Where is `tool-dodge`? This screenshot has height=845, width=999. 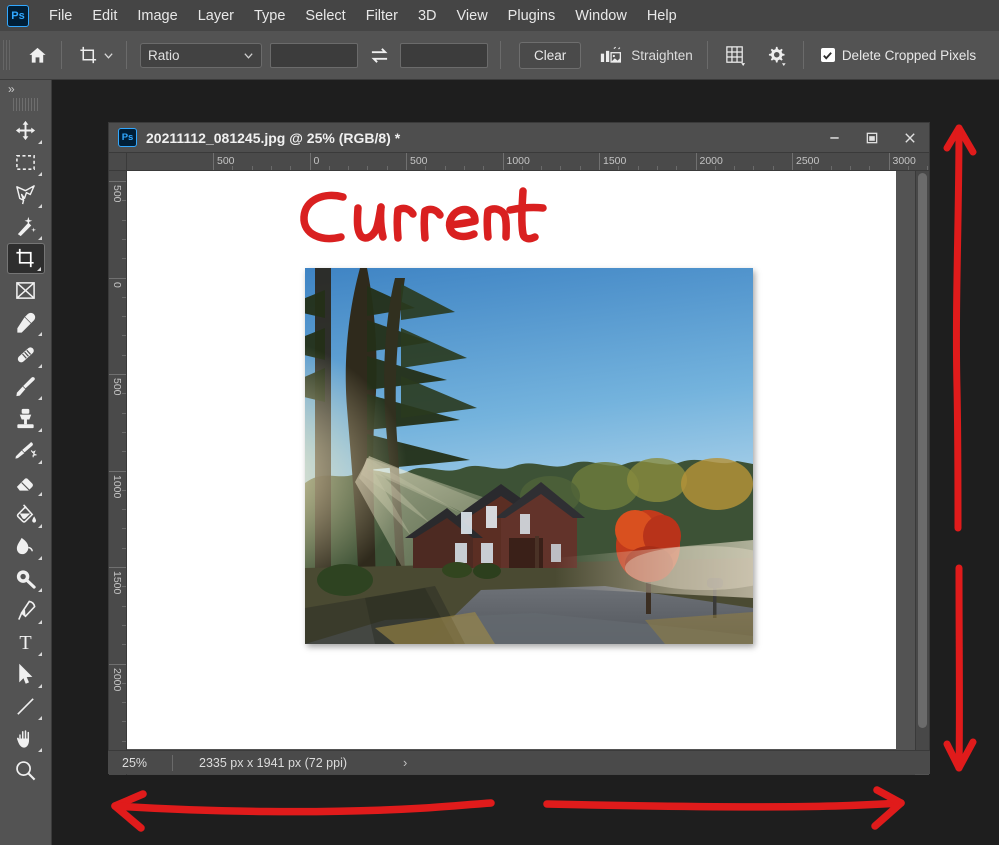 tool-dodge is located at coordinates (26, 578).